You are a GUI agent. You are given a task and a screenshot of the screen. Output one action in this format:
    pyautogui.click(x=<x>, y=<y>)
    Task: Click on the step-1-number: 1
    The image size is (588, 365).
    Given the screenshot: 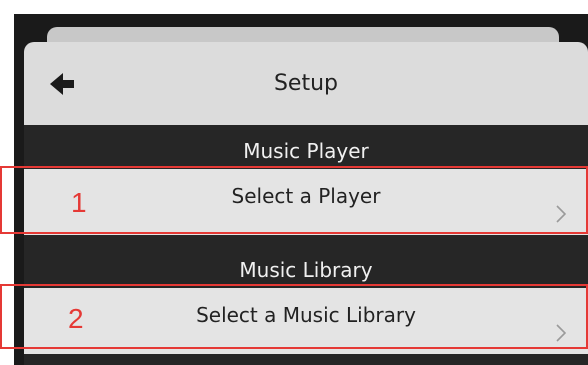 What is the action you would take?
    pyautogui.click(x=79, y=202)
    